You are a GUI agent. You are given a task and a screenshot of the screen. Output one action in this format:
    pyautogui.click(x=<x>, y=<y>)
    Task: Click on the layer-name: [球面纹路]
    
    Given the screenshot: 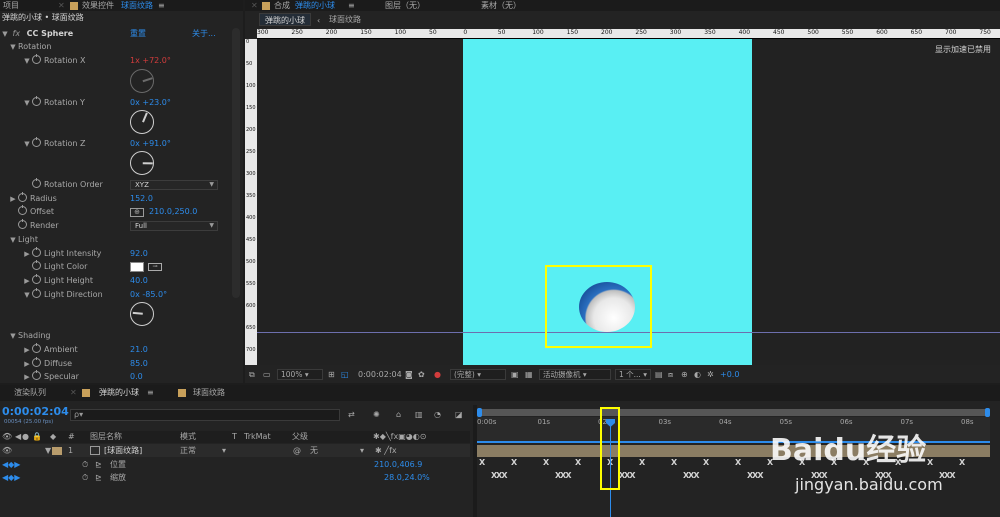 What is the action you would take?
    pyautogui.click(x=123, y=450)
    